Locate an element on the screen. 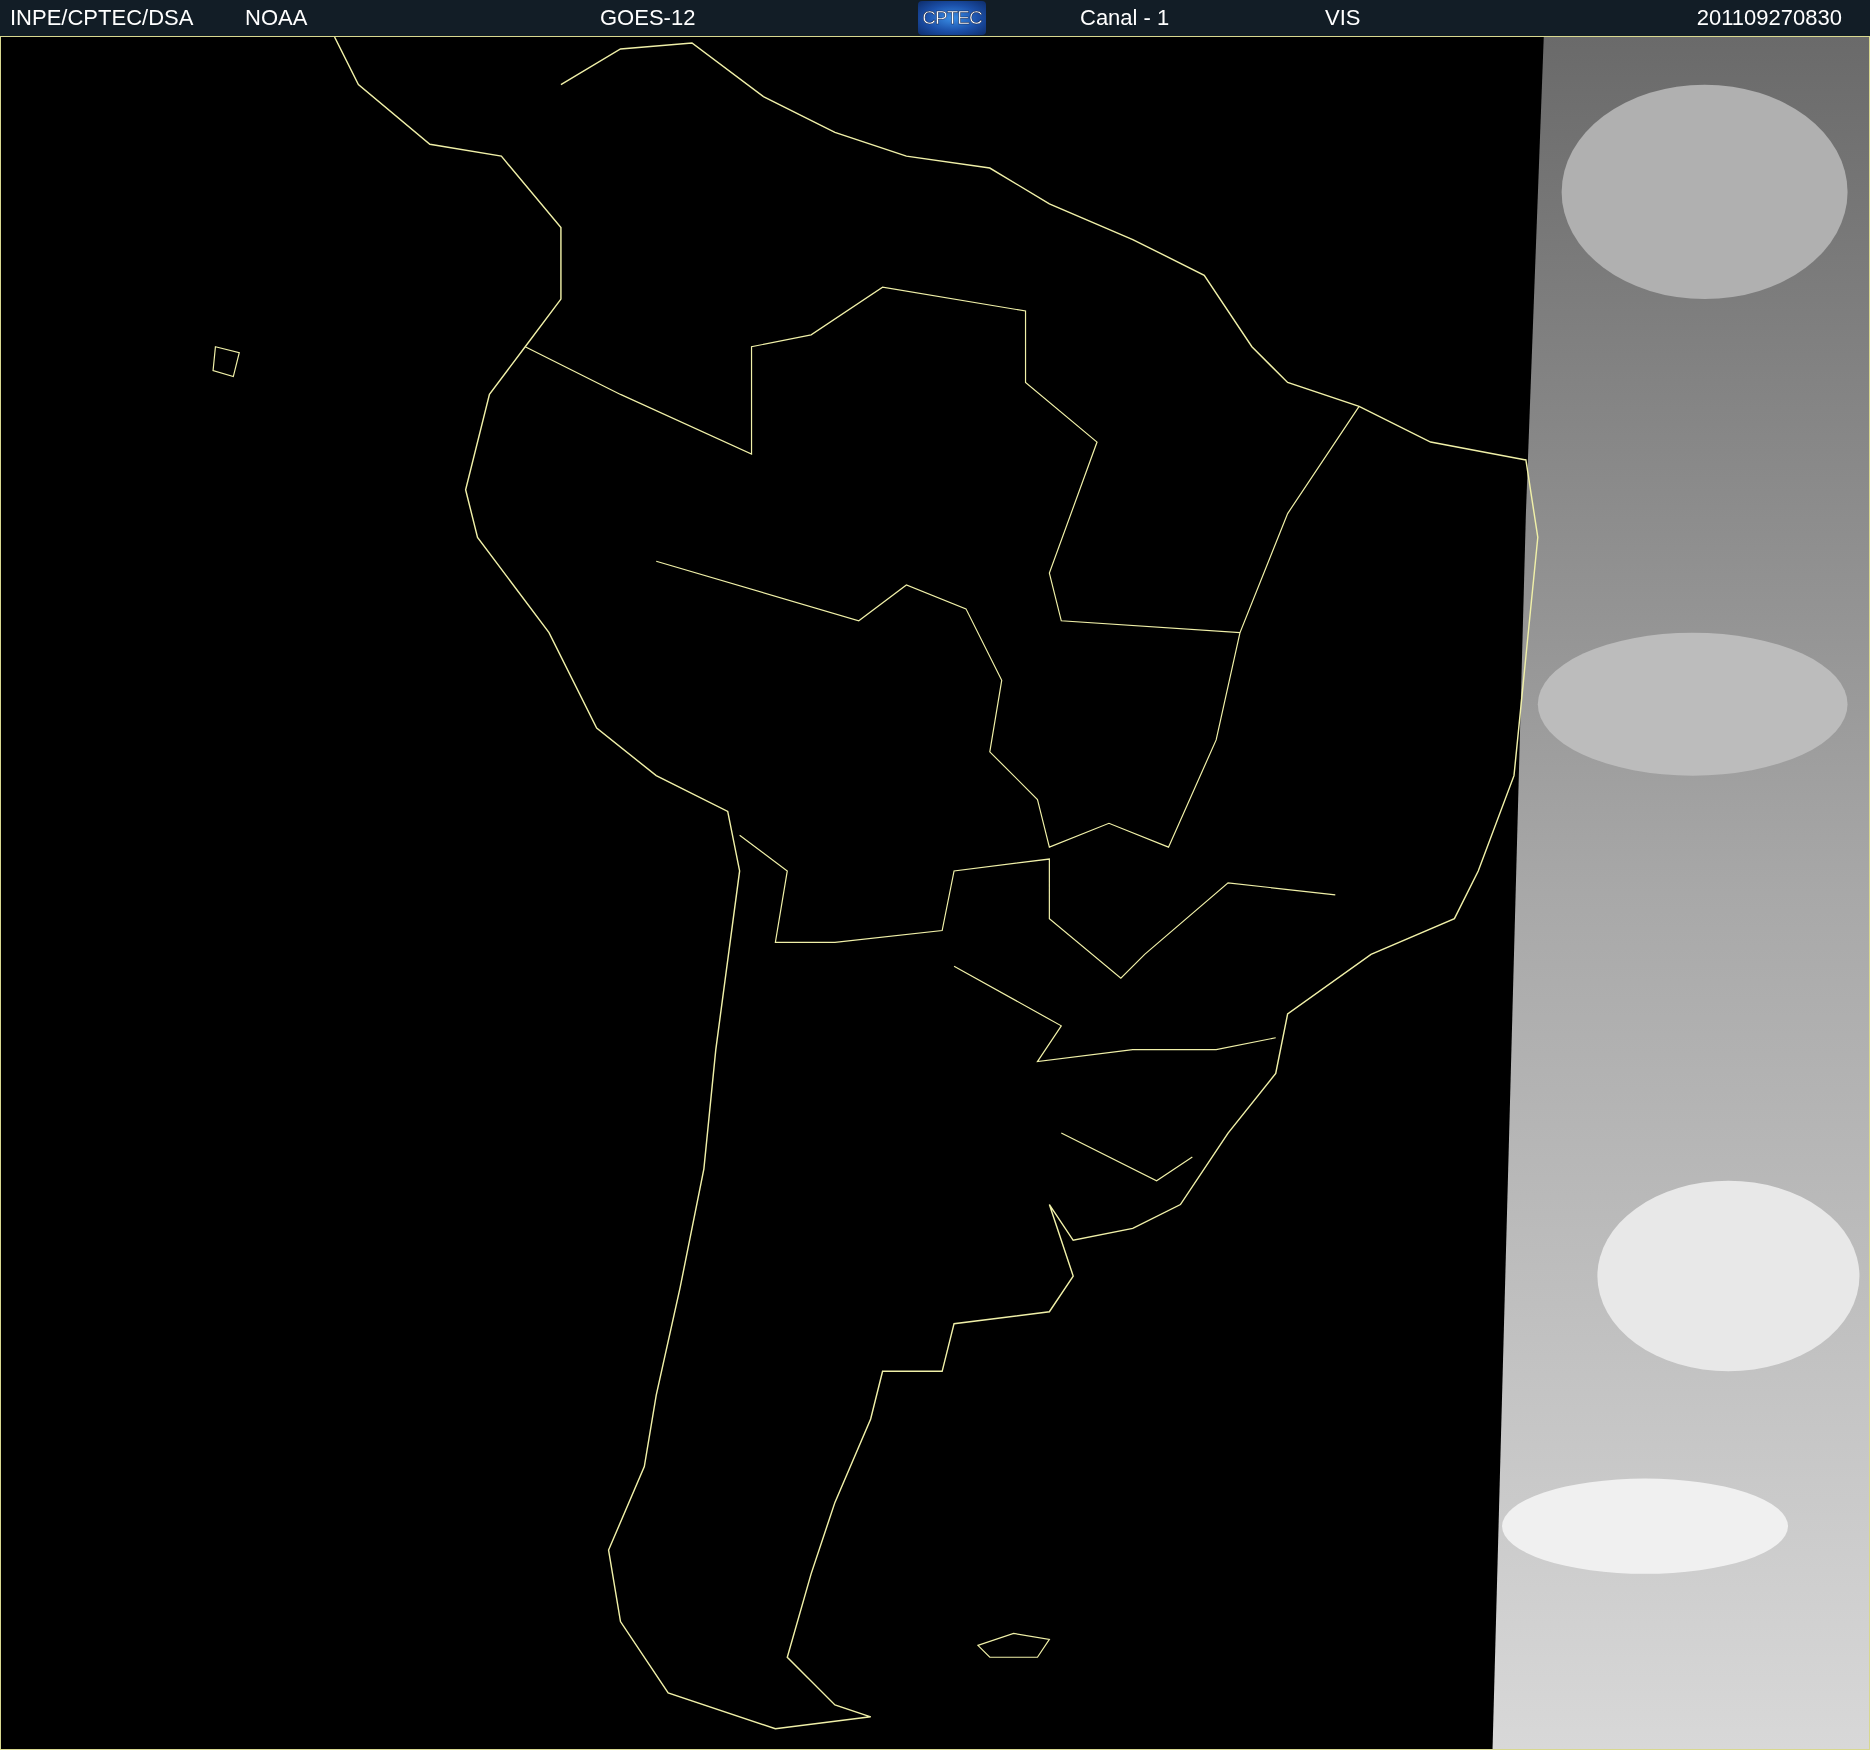 Image resolution: width=1870 pixels, height=1750 pixels. header-label: NOAA is located at coordinates (277, 18).